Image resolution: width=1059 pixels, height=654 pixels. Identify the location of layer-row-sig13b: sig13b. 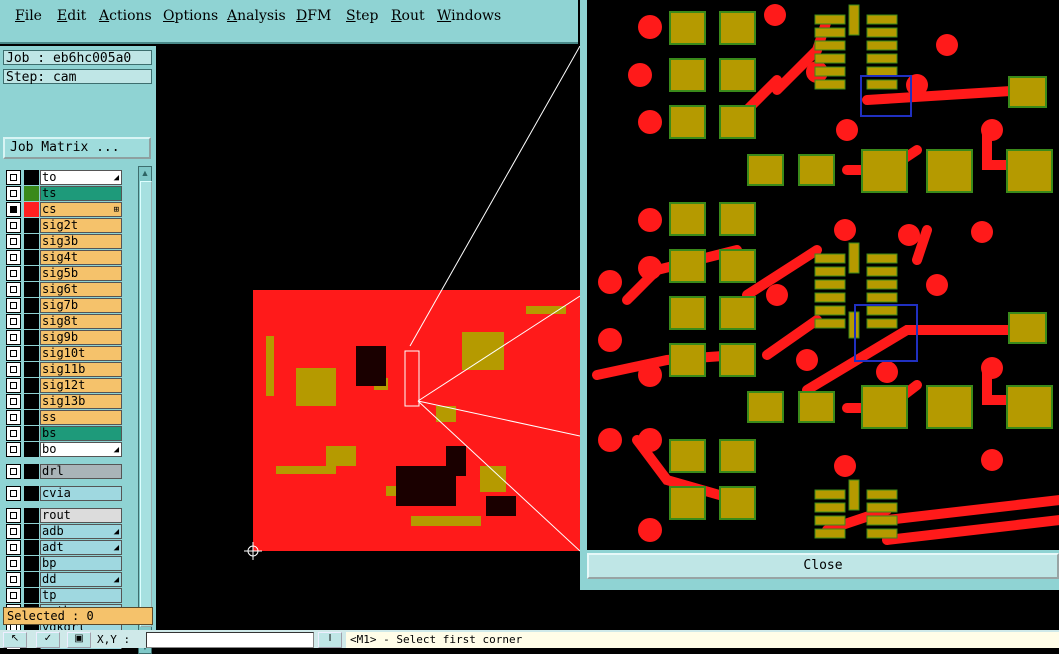
(65, 401).